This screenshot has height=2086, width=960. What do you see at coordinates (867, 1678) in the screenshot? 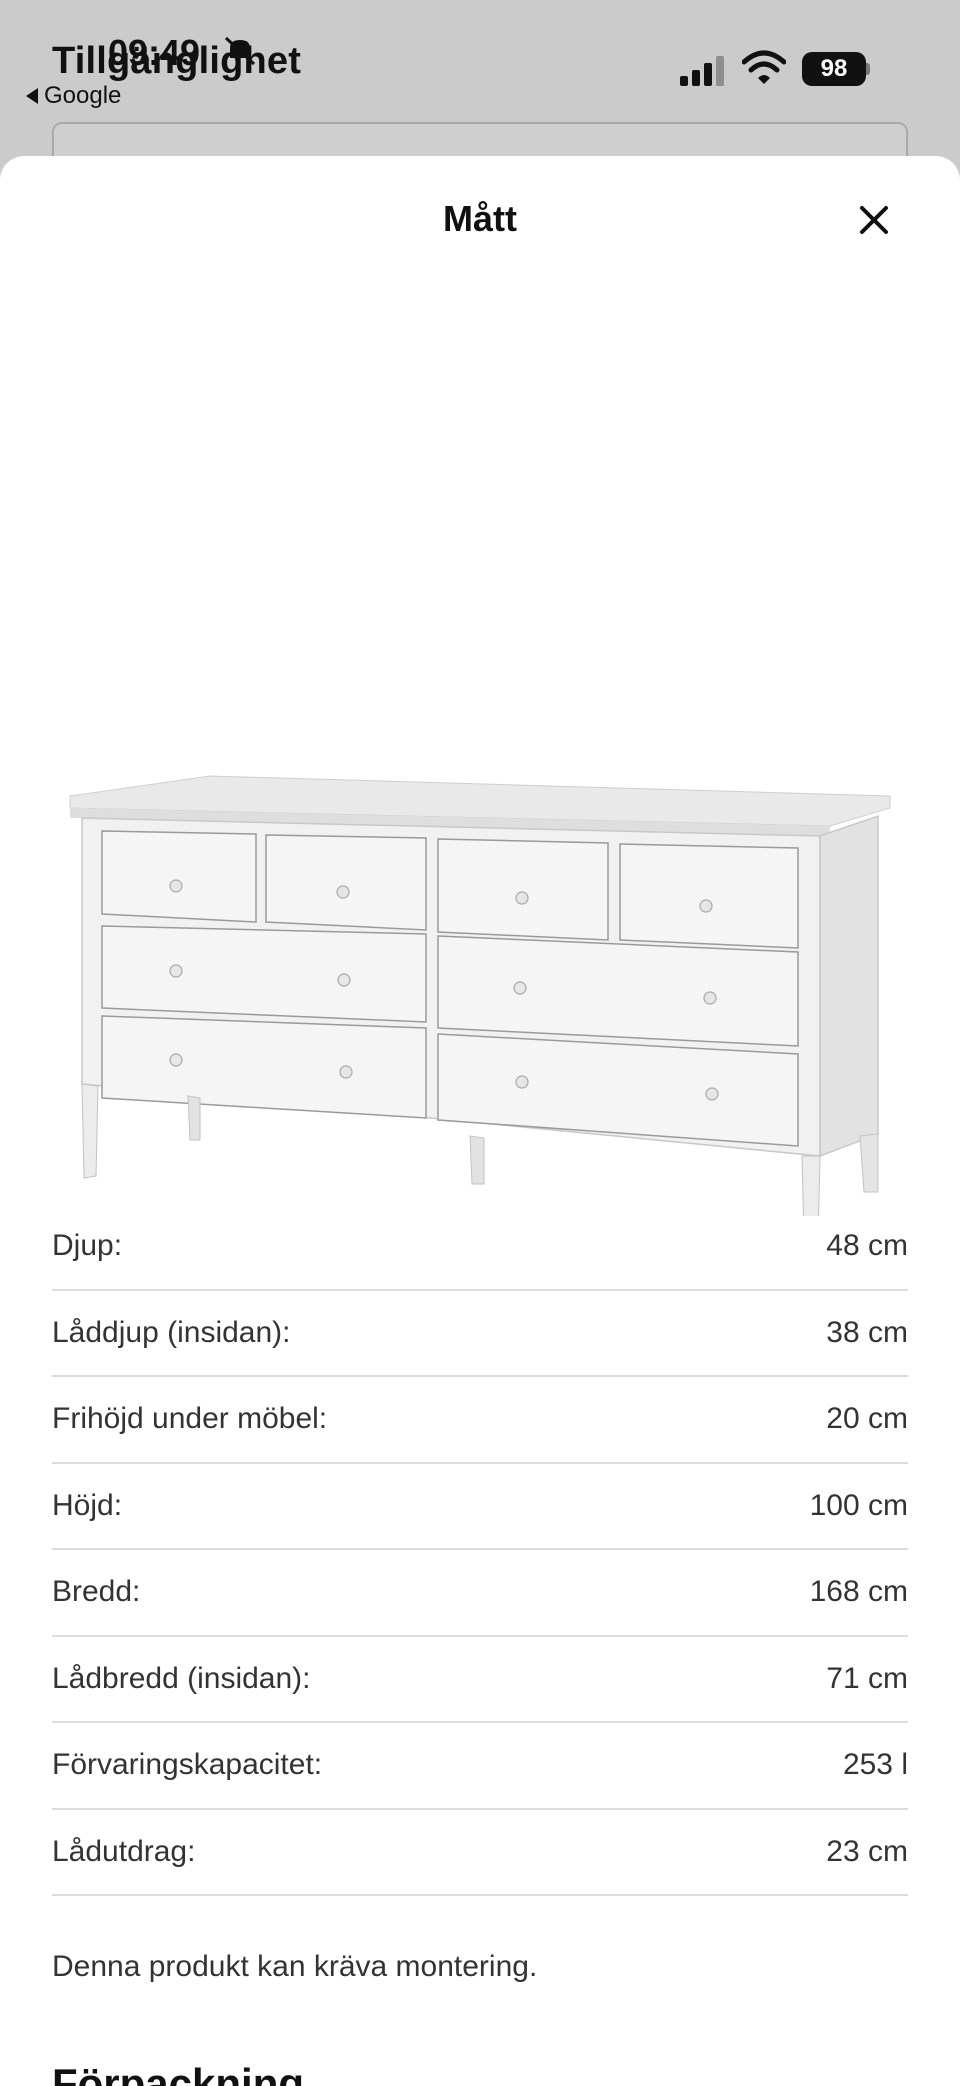
I see `dimension-value: 71 cm` at bounding box center [867, 1678].